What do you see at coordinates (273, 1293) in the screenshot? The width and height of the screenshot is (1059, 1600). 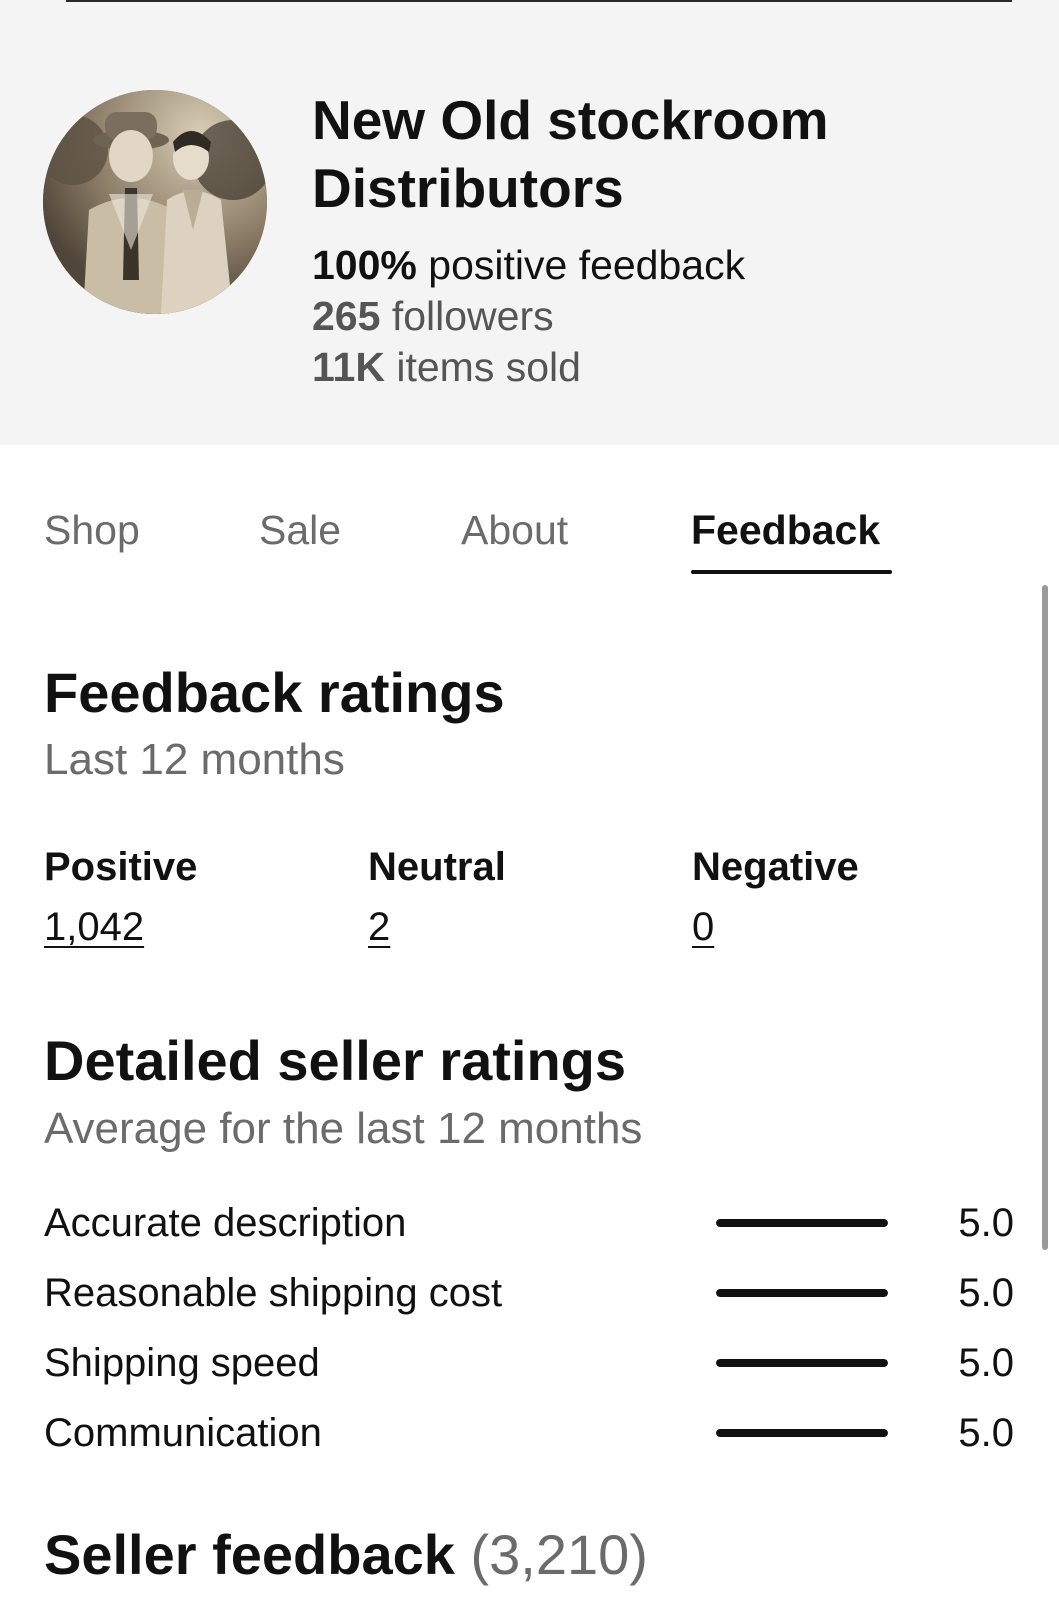 I see `dsr-label: Reasonable shipping cost` at bounding box center [273, 1293].